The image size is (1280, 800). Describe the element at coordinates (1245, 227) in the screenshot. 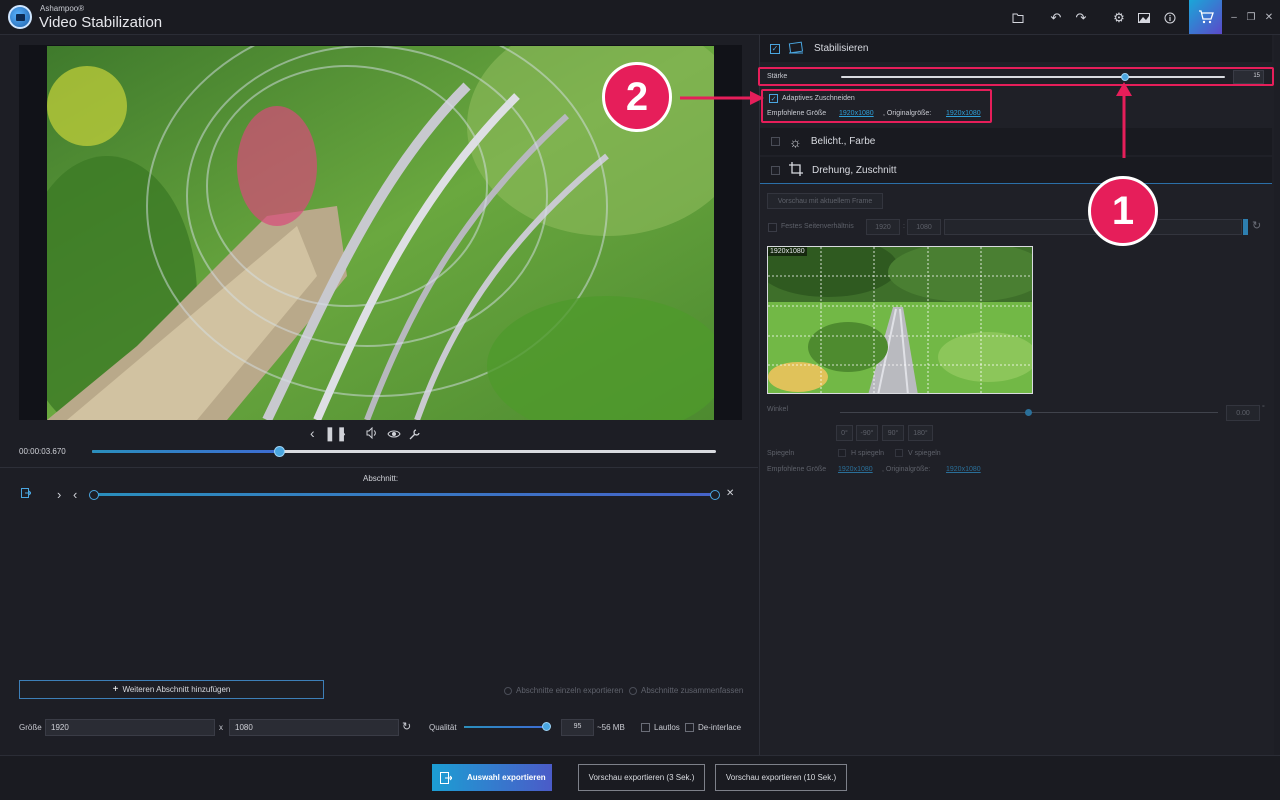

I see `ratio-scroll-handle` at that location.